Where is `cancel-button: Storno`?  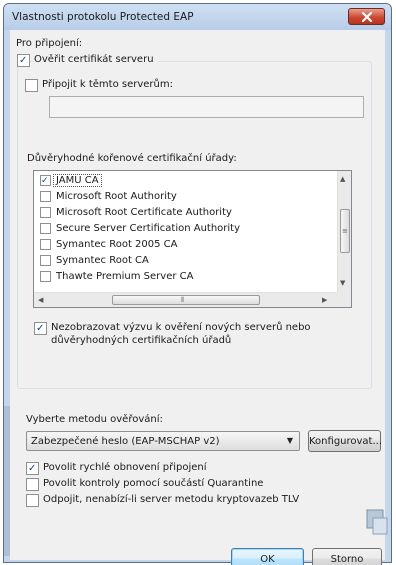
cancel-button: Storno is located at coordinates (347, 556).